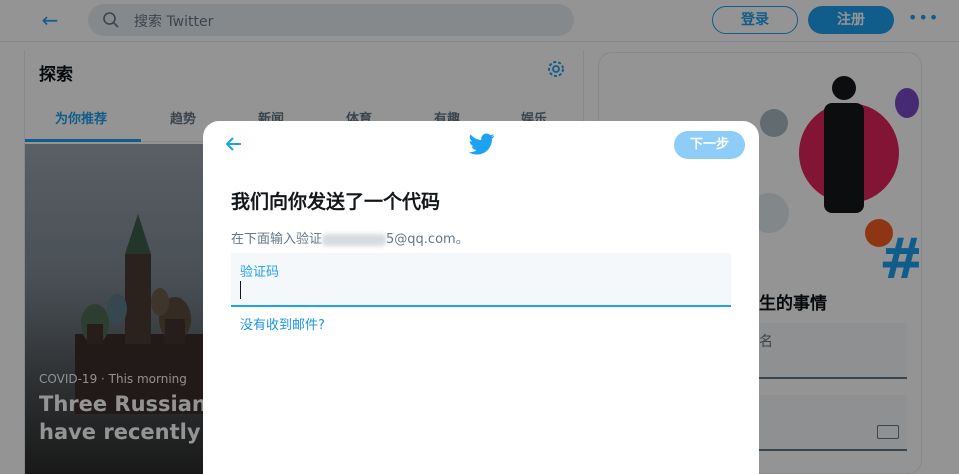 Image resolution: width=959 pixels, height=474 pixels. Describe the element at coordinates (354, 239) in the screenshot. I see `redacted-email` at that location.